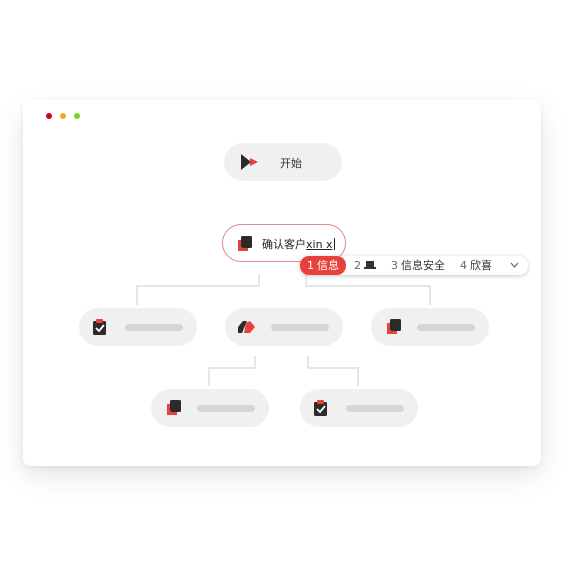 The image size is (564, 568). I want to click on ime-candidate-bar: 1 信息 2 3 信息安全 4 欣喜, so click(414, 265).